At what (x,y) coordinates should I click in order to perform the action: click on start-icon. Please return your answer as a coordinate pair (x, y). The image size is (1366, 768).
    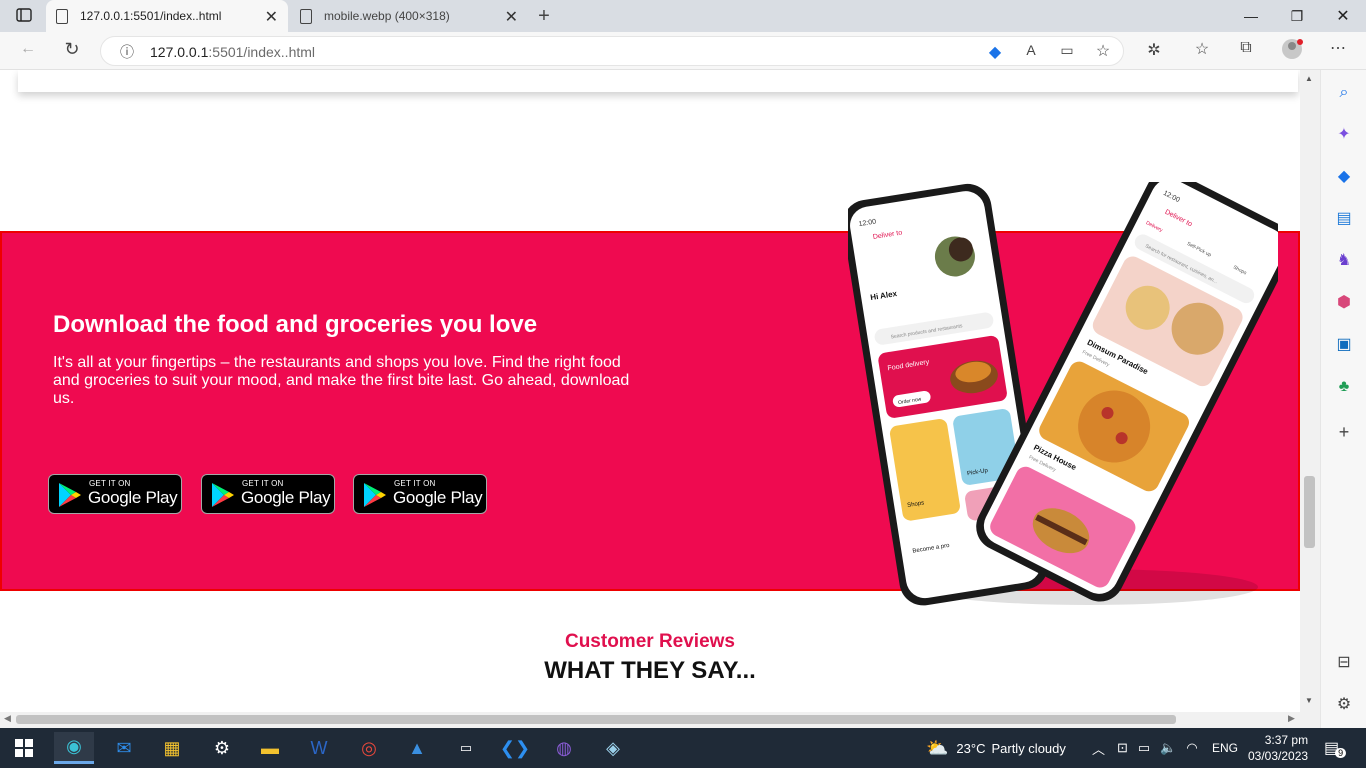
    Looking at the image, I should click on (24, 748).